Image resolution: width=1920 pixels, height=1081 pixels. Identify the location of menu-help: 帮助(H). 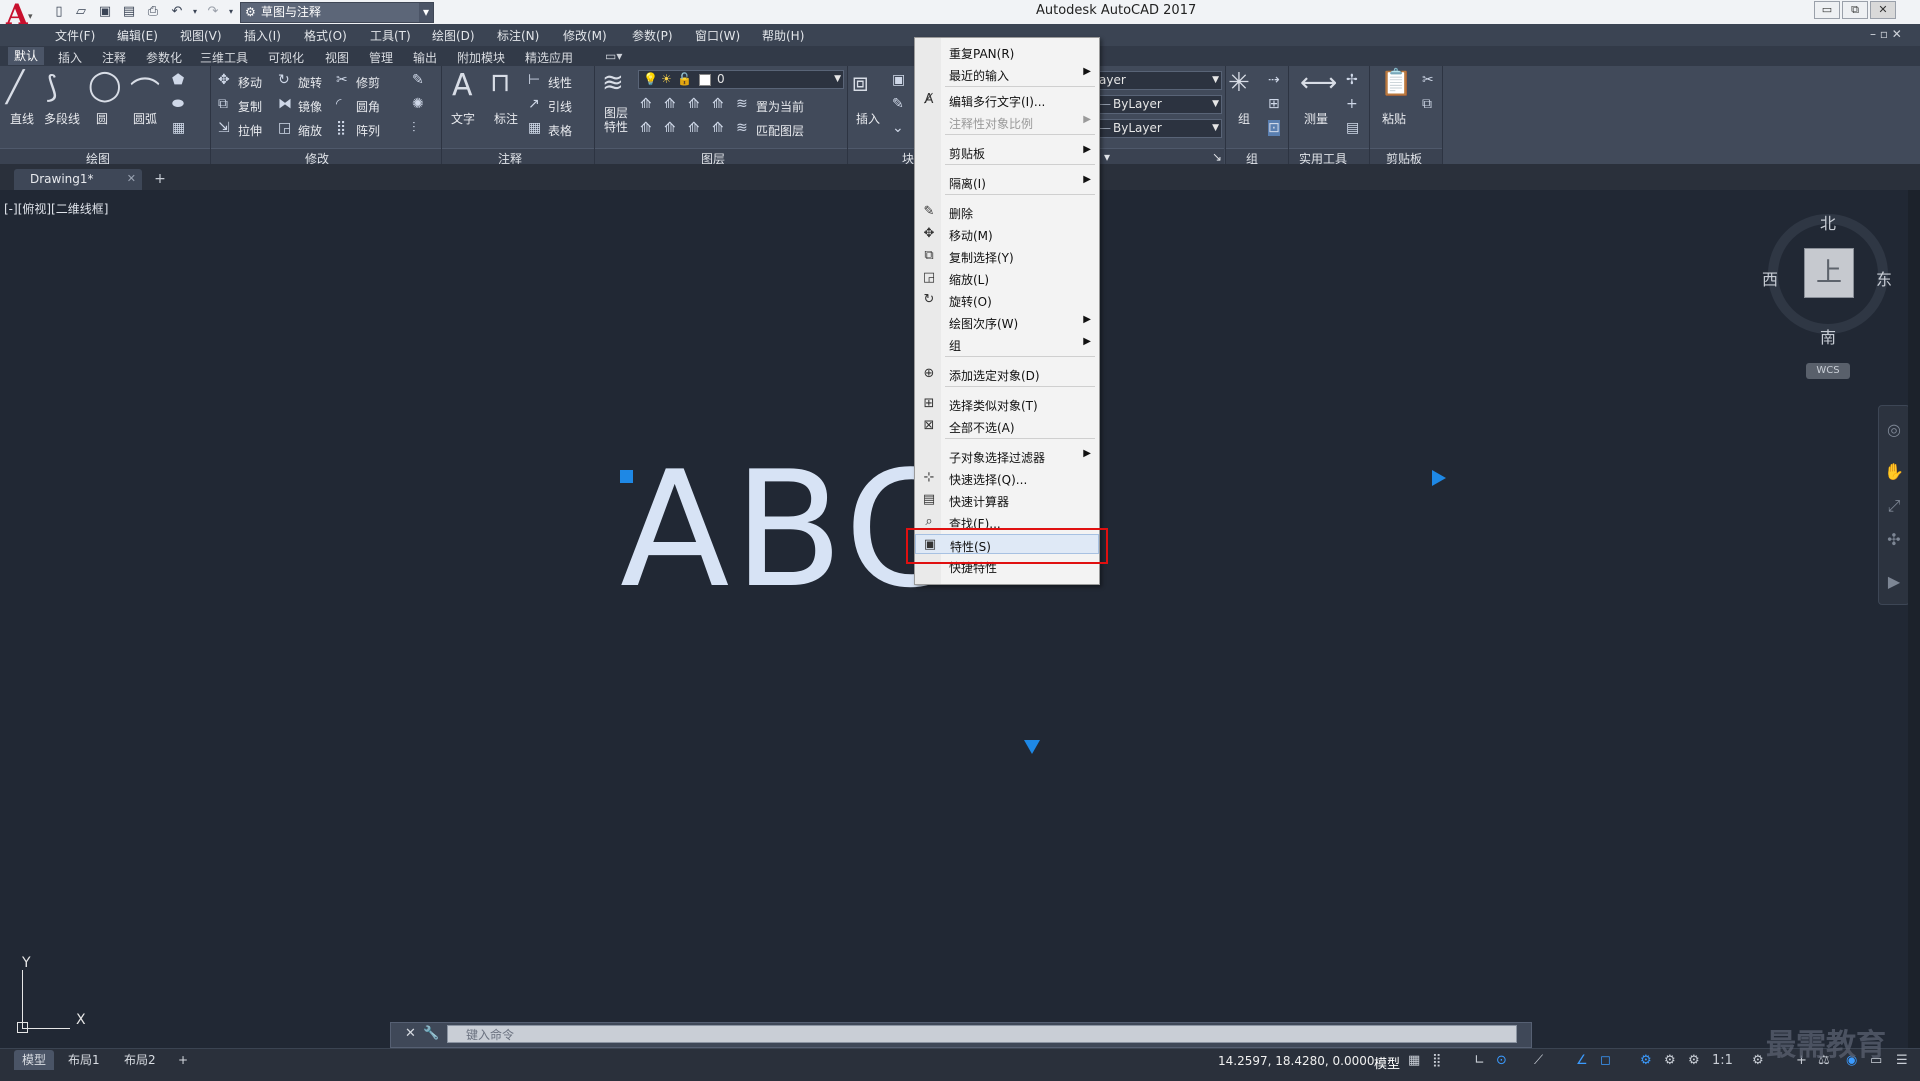
(783, 35).